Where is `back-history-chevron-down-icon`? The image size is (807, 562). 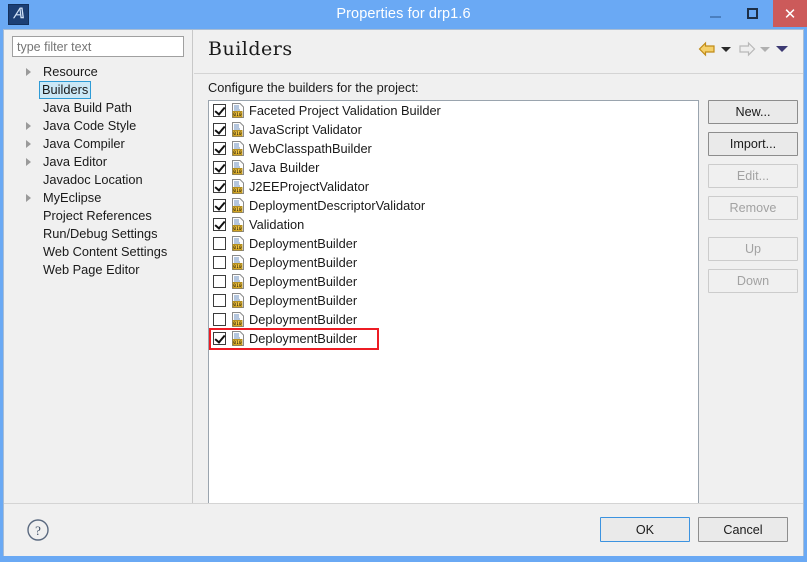
back-history-chevron-down-icon is located at coordinates (726, 49).